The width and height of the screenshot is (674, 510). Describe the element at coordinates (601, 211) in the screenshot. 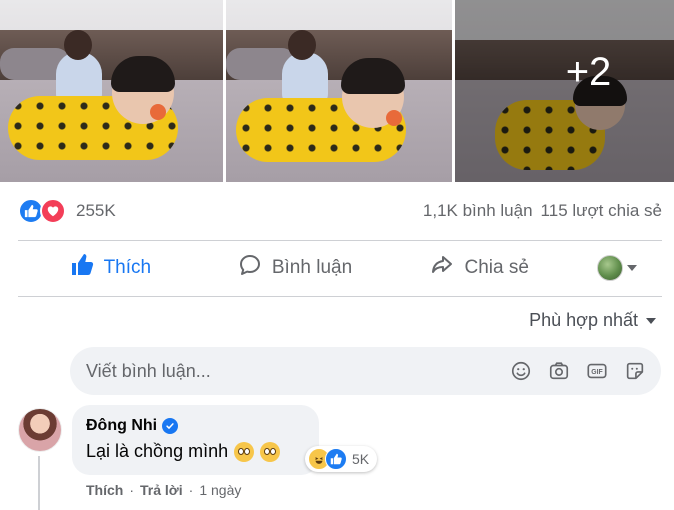

I see `share-count: 115 lượt chia sẻ` at that location.